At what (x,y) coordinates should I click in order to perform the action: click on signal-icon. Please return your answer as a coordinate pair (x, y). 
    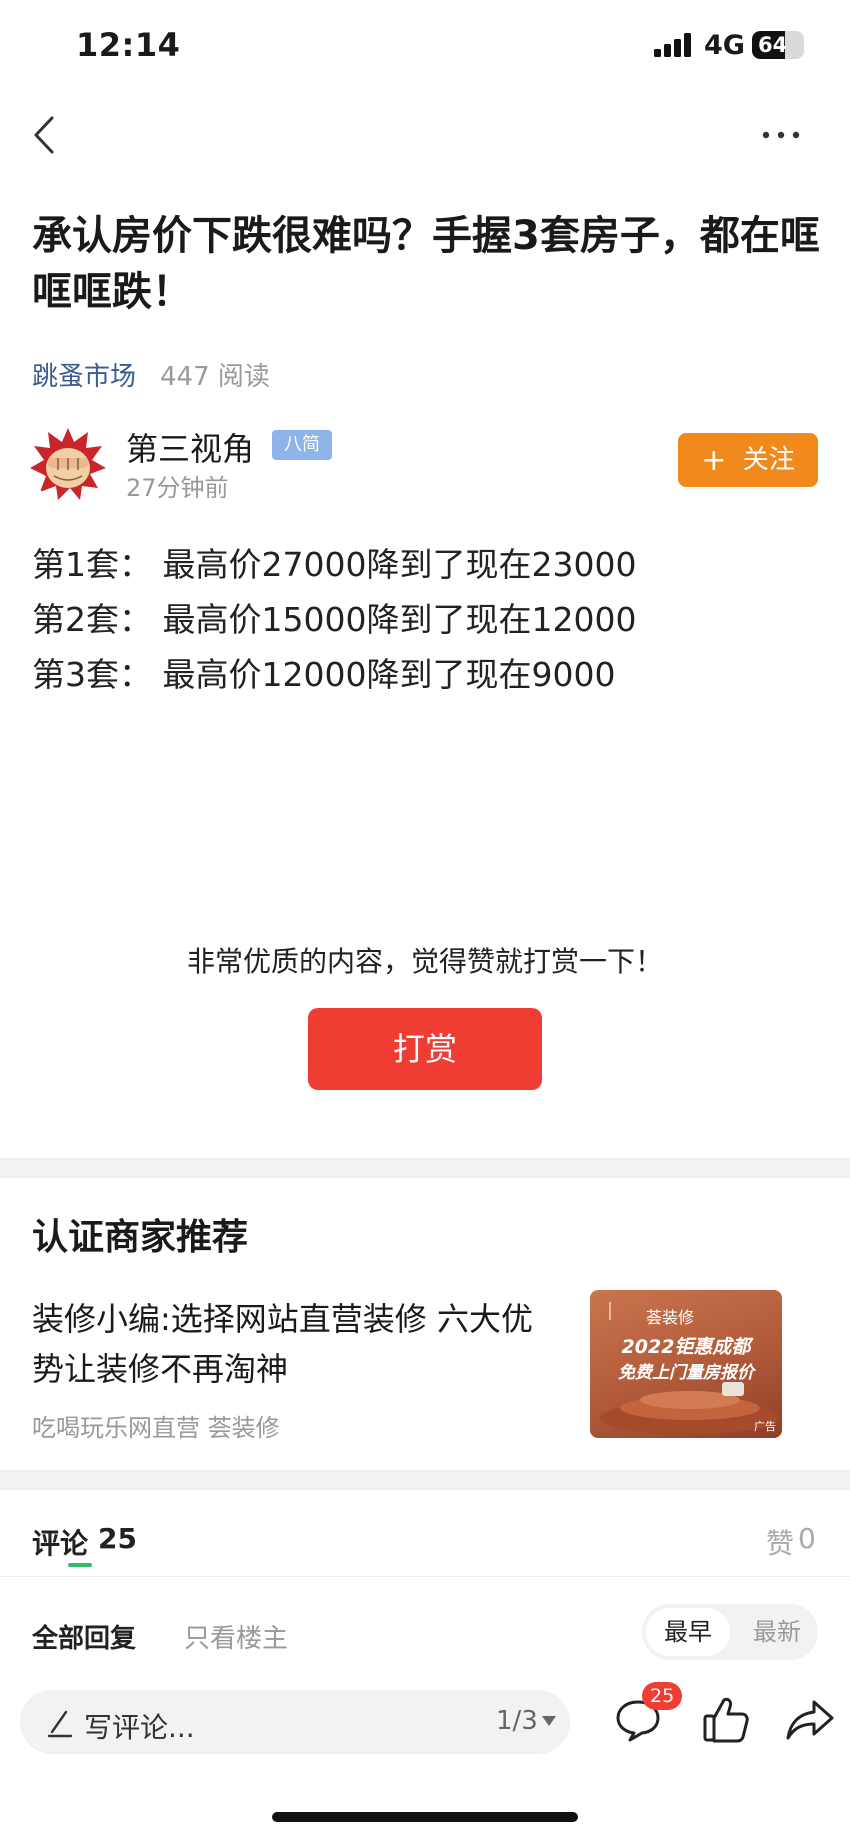
    Looking at the image, I should click on (672, 45).